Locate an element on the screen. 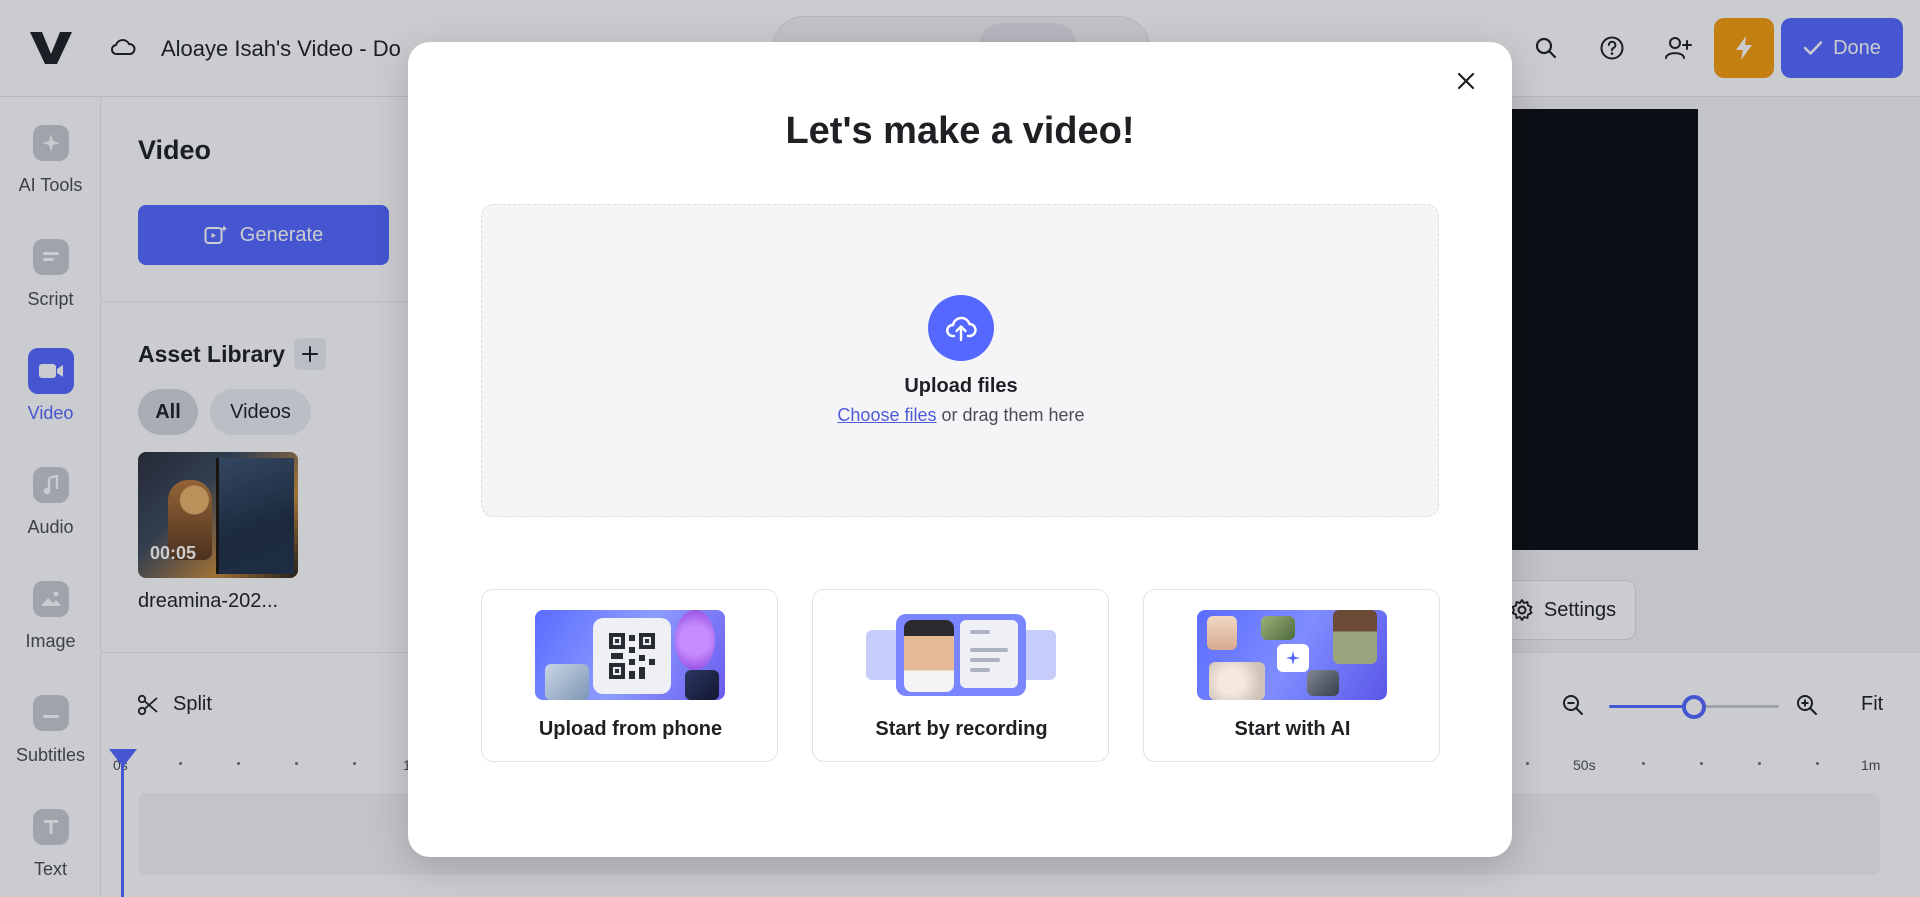  sparkle-icon is located at coordinates (1293, 658).